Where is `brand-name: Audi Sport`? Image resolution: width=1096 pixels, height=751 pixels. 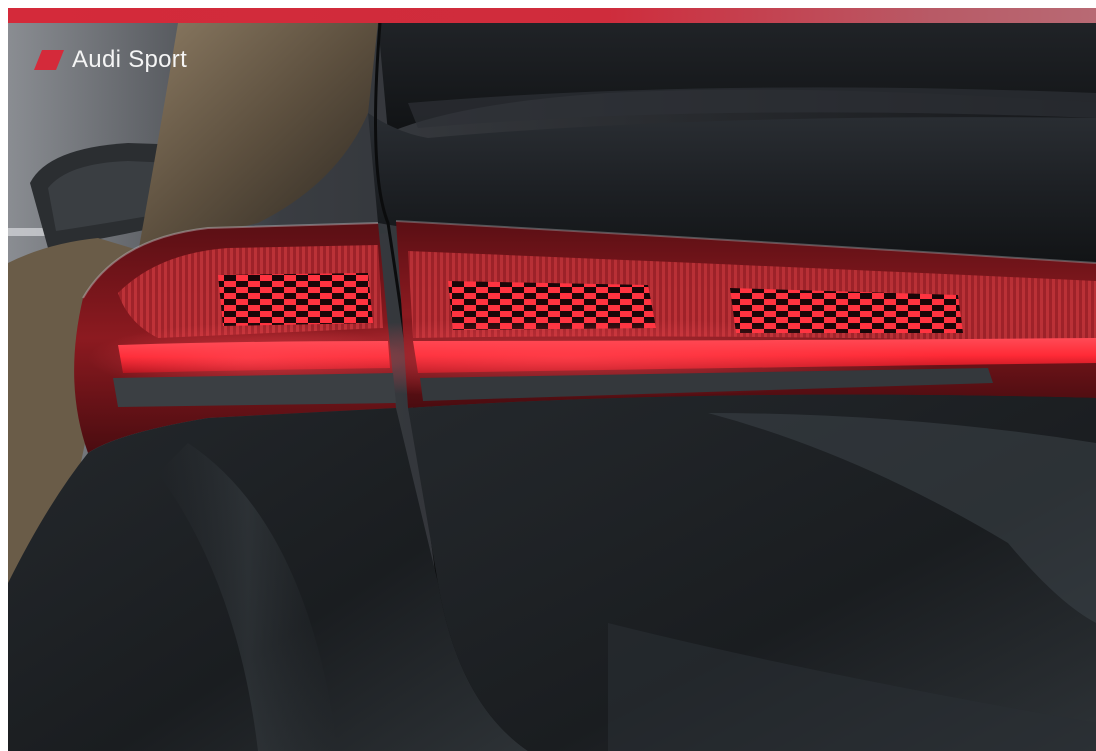 brand-name: Audi Sport is located at coordinates (130, 59).